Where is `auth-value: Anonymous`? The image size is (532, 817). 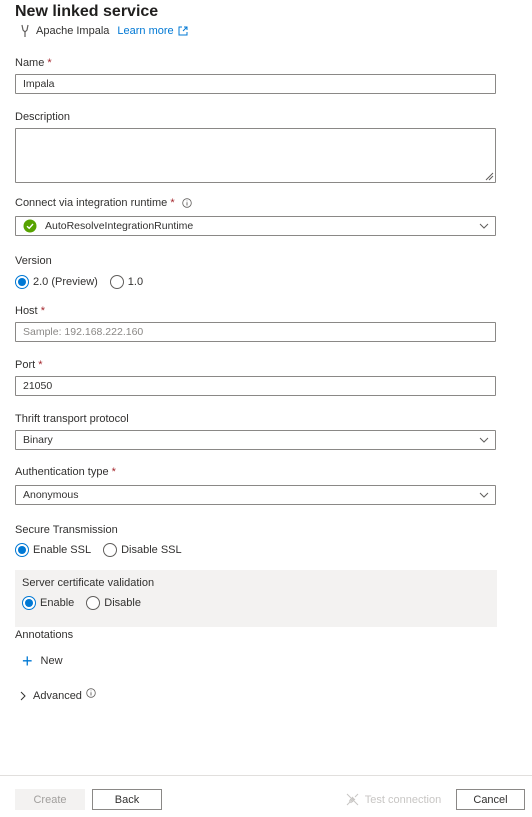
auth-value: Anonymous is located at coordinates (51, 495).